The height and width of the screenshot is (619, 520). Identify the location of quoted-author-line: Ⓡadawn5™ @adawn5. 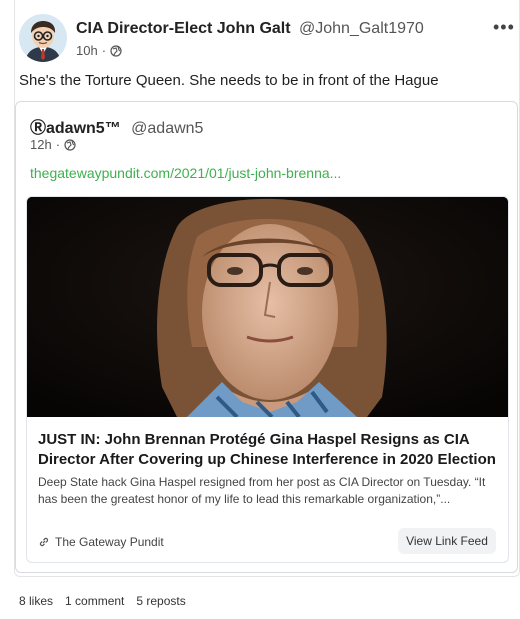
(116, 126).